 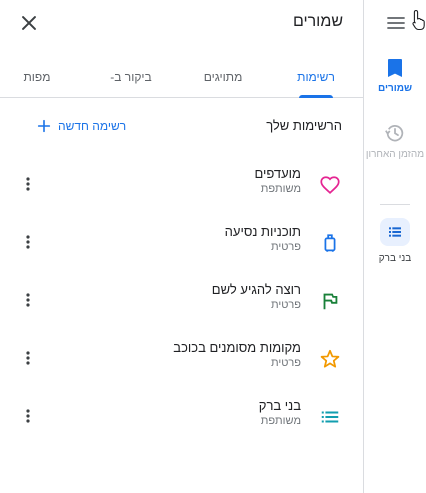 I want to click on tab-labeled: מתויגים, so click(x=223, y=77).